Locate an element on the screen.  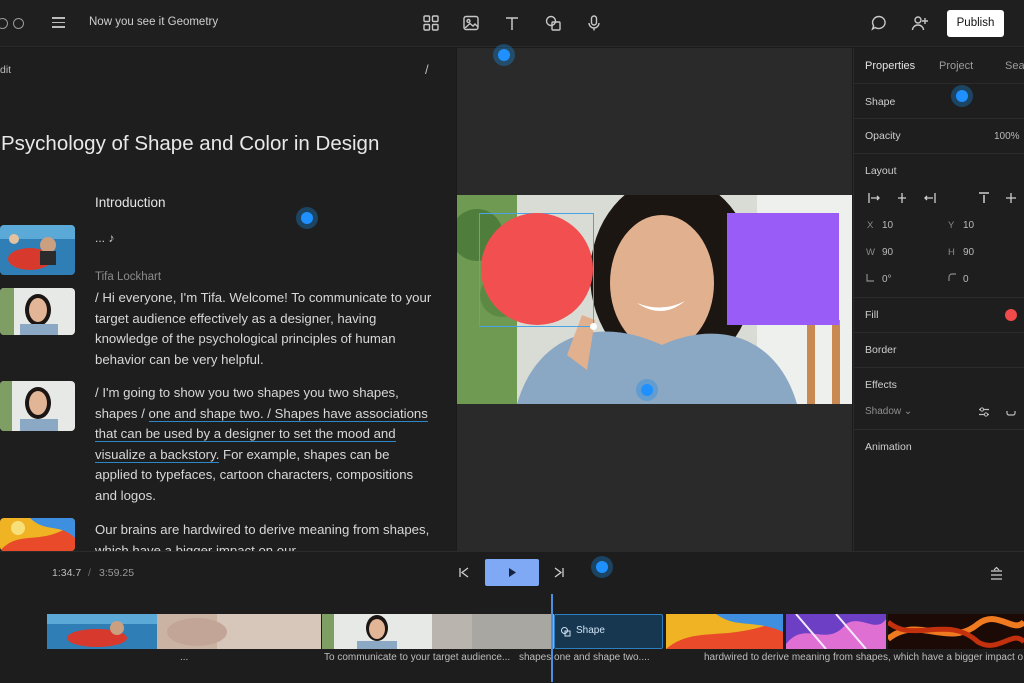
w-value: 90 is located at coordinates (887, 252).